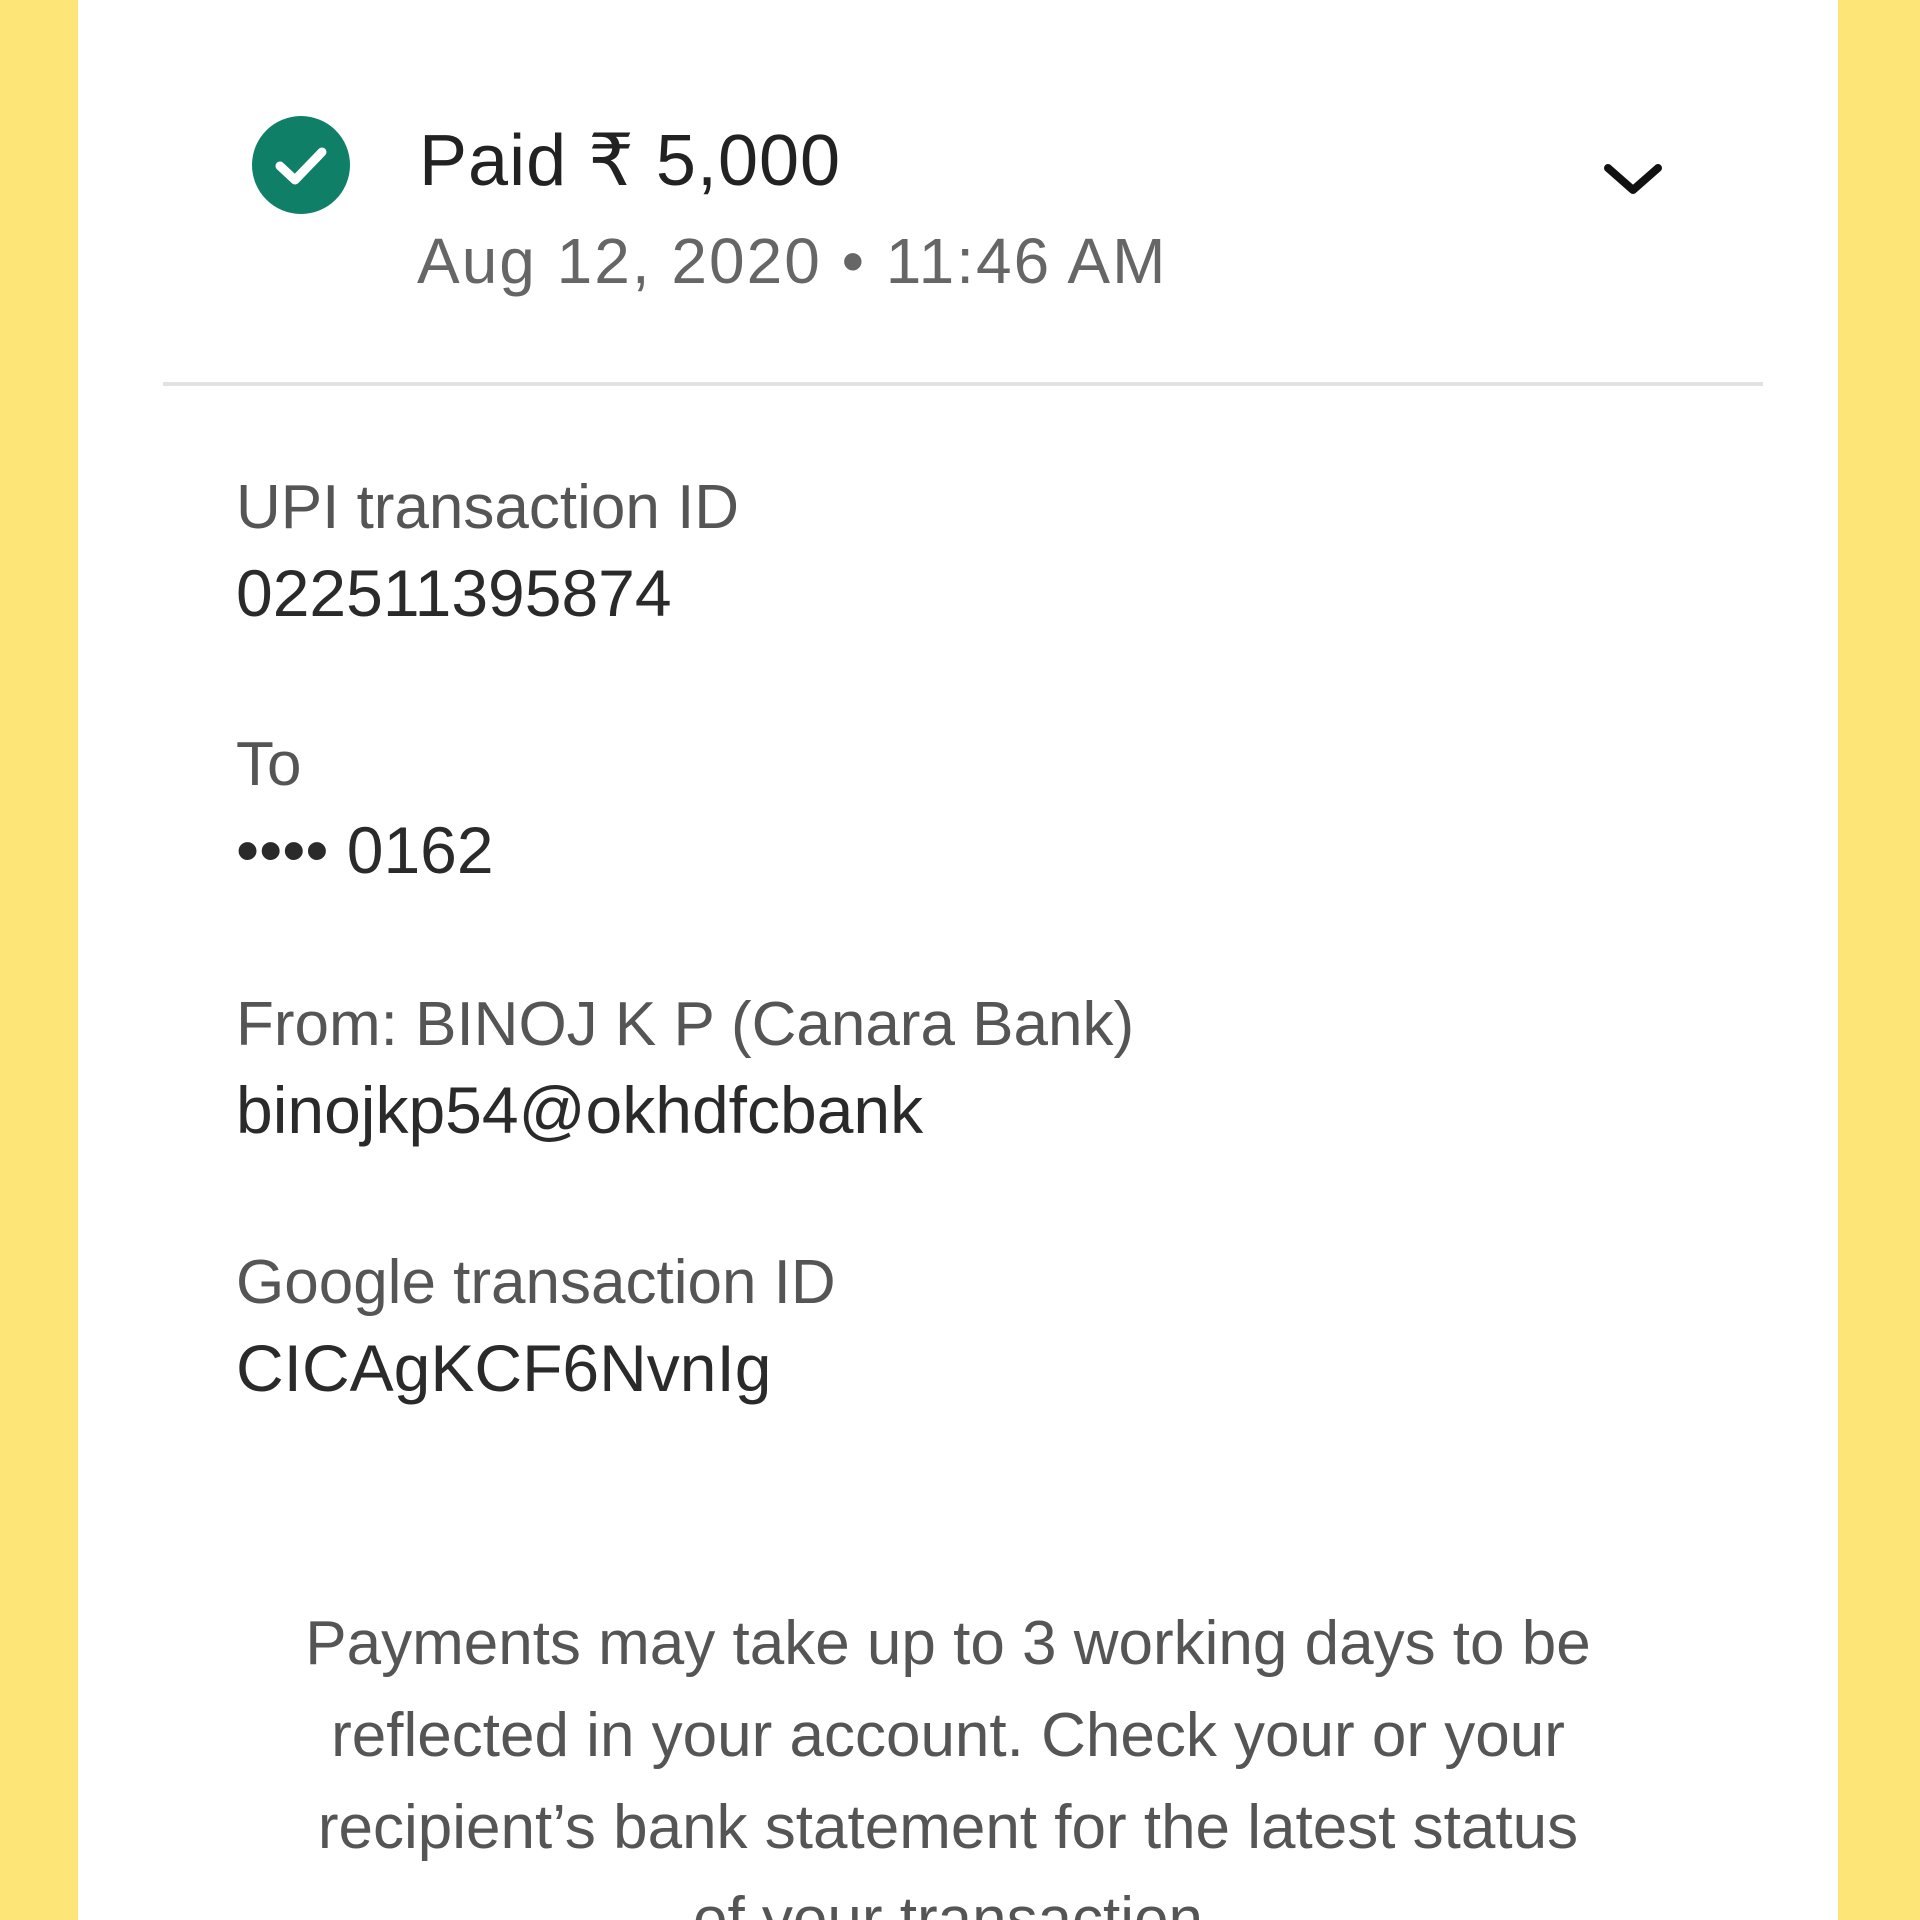 This screenshot has height=1920, width=1920. Describe the element at coordinates (536, 1282) in the screenshot. I see `google-transaction-id-label: Google transaction ID` at that location.